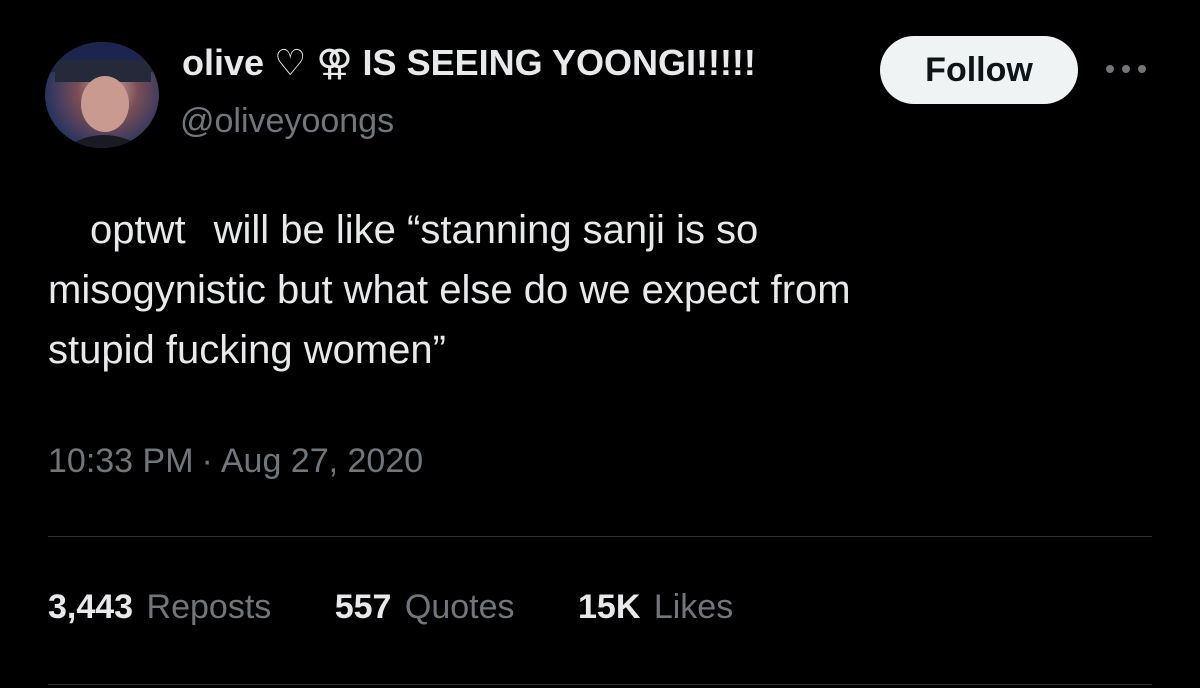  I want to click on engagement-stats: 3,443 Reposts 557 Quotes 15K Likes, so click(417, 607).